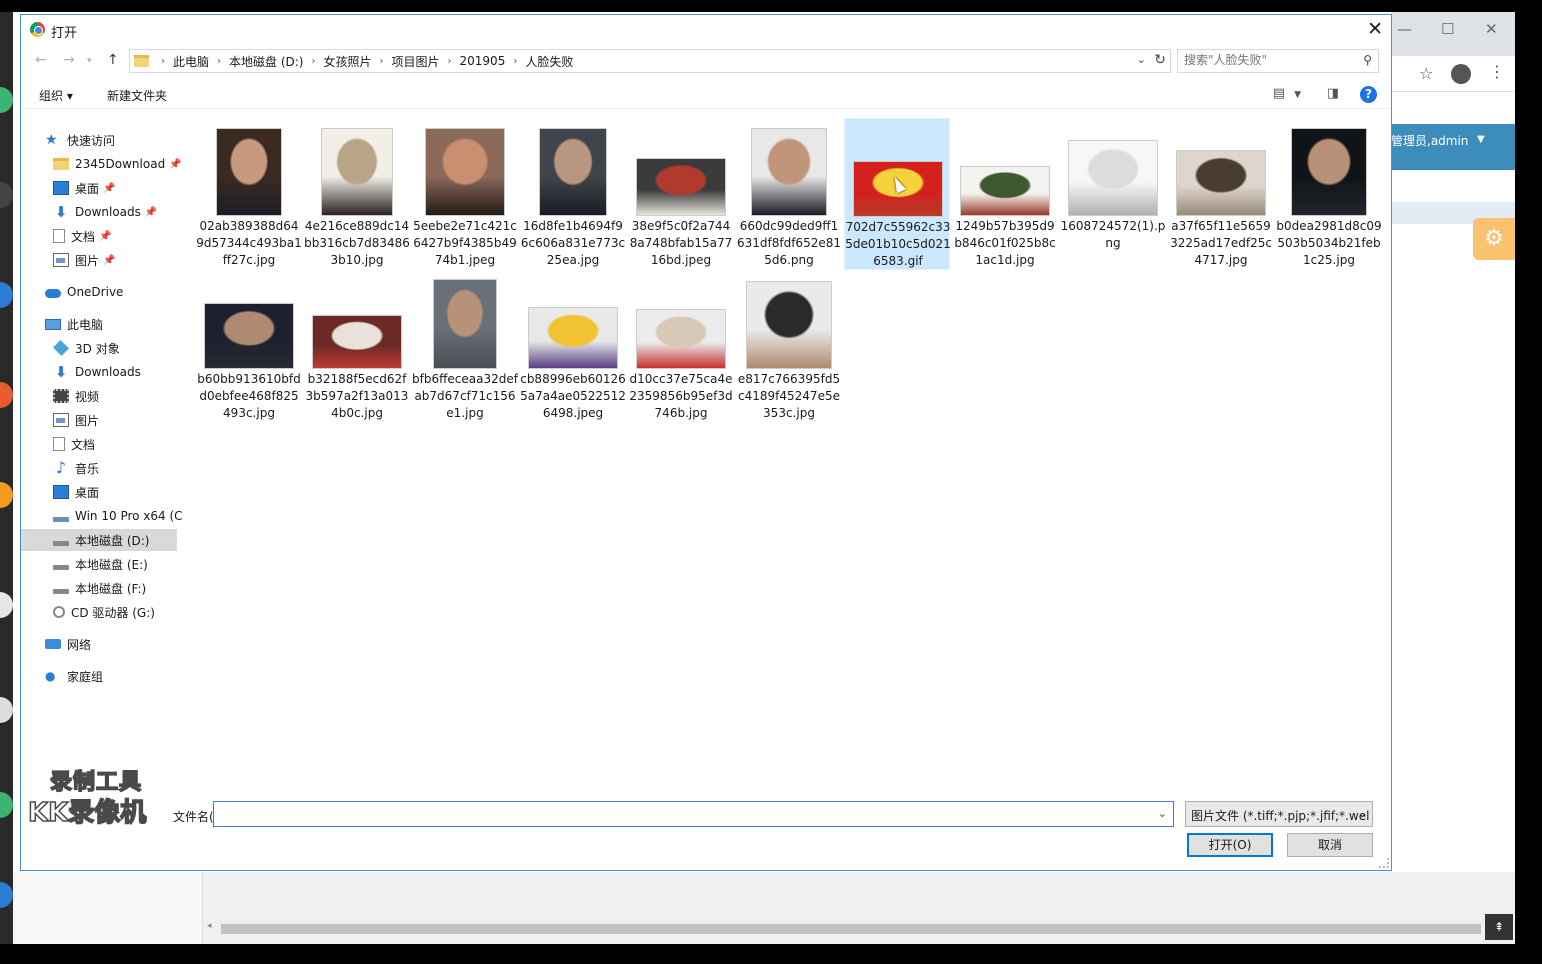 Image resolution: width=1542 pixels, height=964 pixels. Describe the element at coordinates (101, 644) in the screenshot. I see `nav-item: 网络` at that location.